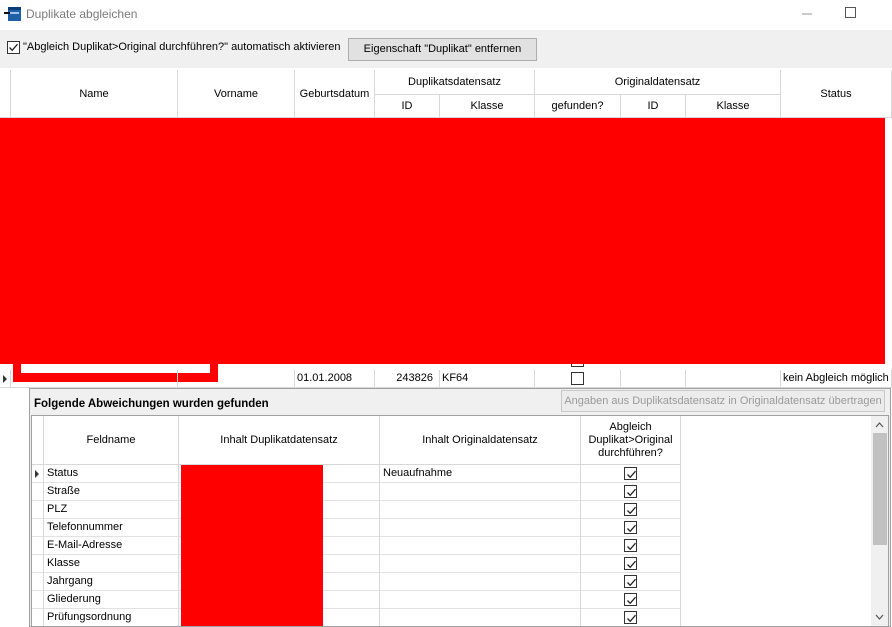 This screenshot has width=892, height=627. I want to click on column-header-gefunden: gefunden?, so click(578, 106).